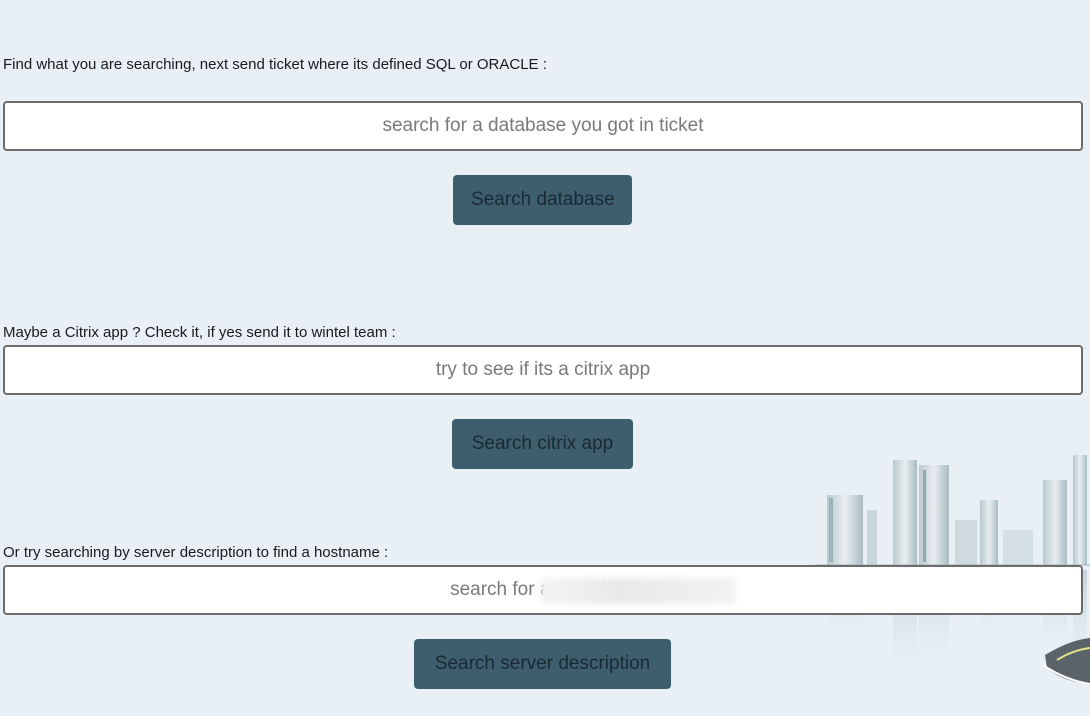  Describe the element at coordinates (542, 664) in the screenshot. I see `search-server-description-button: Search server description` at that location.